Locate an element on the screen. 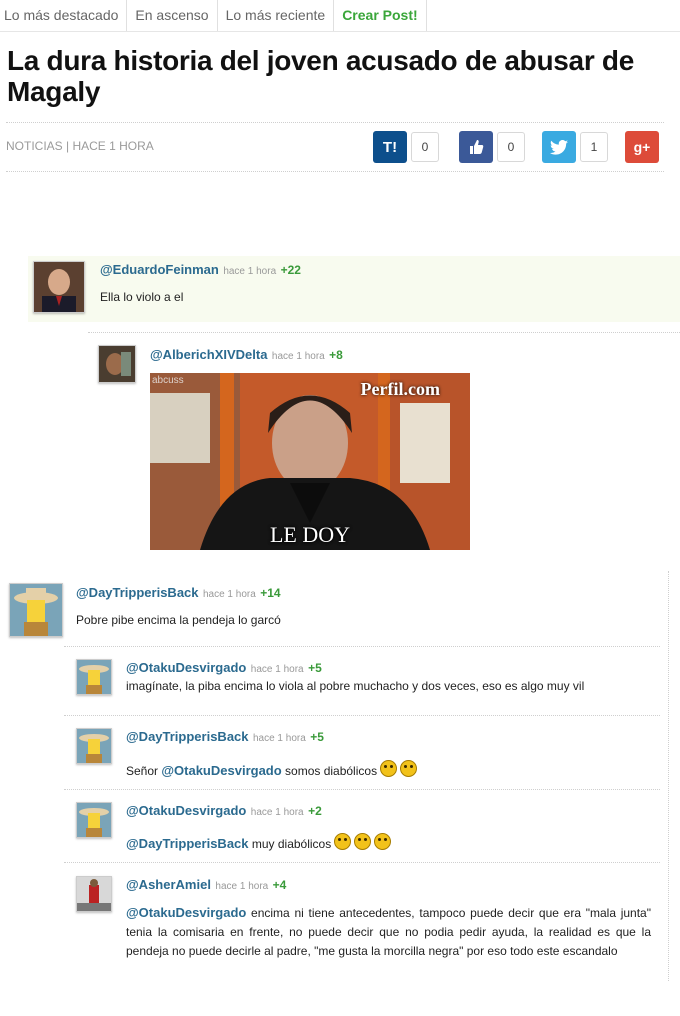 This screenshot has width=680, height=1016. comment-header: @AsherAmiel hace 1 hora +4 is located at coordinates (206, 885).